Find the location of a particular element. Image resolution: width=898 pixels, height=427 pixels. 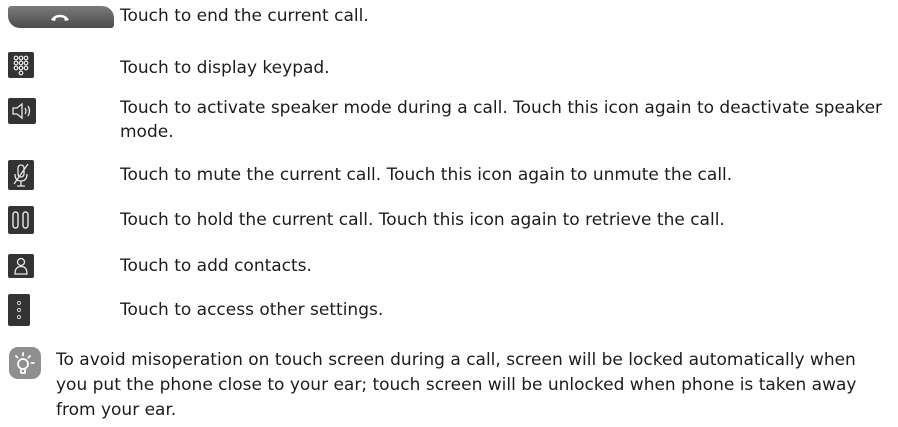

end-call-text: Touch to end the current call. is located at coordinates (244, 16).